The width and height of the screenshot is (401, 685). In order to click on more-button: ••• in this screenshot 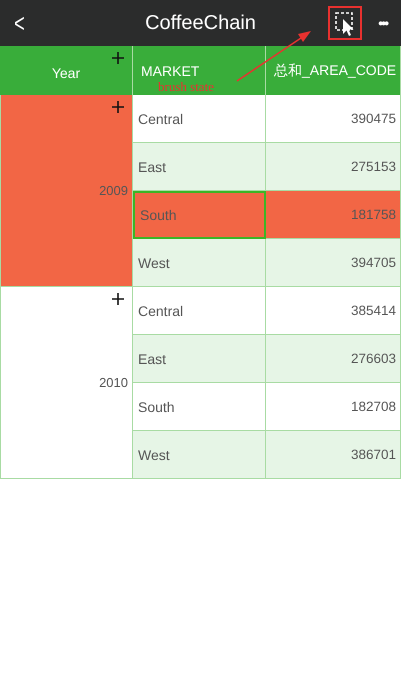, I will do `click(382, 23)`.